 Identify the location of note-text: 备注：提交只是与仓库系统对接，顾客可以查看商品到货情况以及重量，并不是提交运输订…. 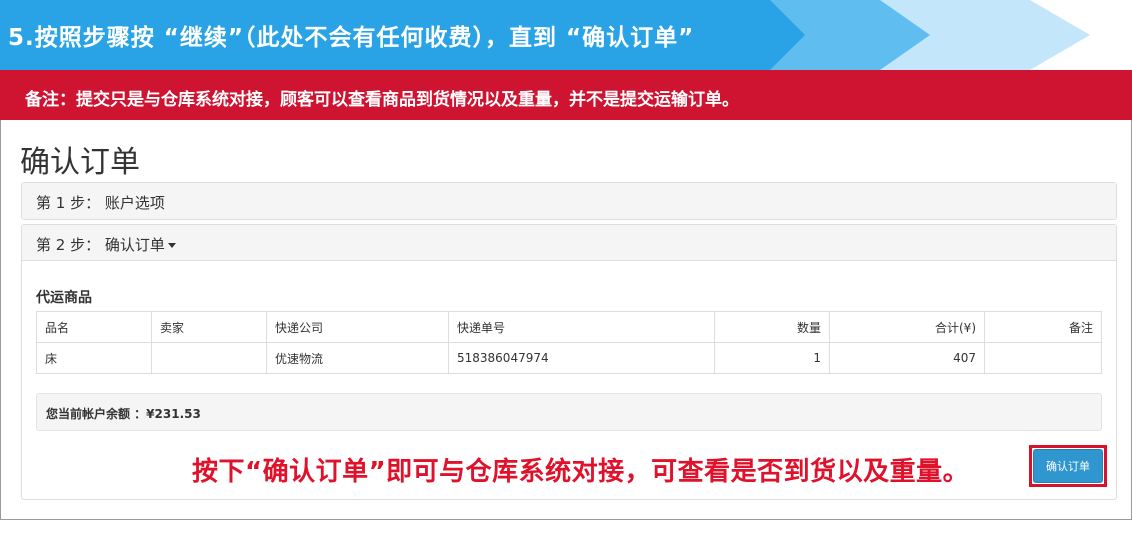
(382, 100).